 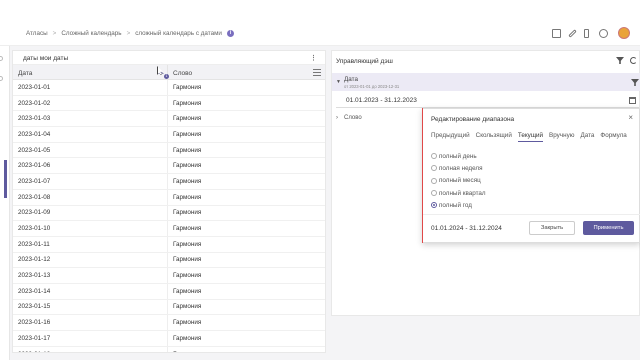 I want to click on cell-date: 2023-01-15, so click(x=90, y=307).